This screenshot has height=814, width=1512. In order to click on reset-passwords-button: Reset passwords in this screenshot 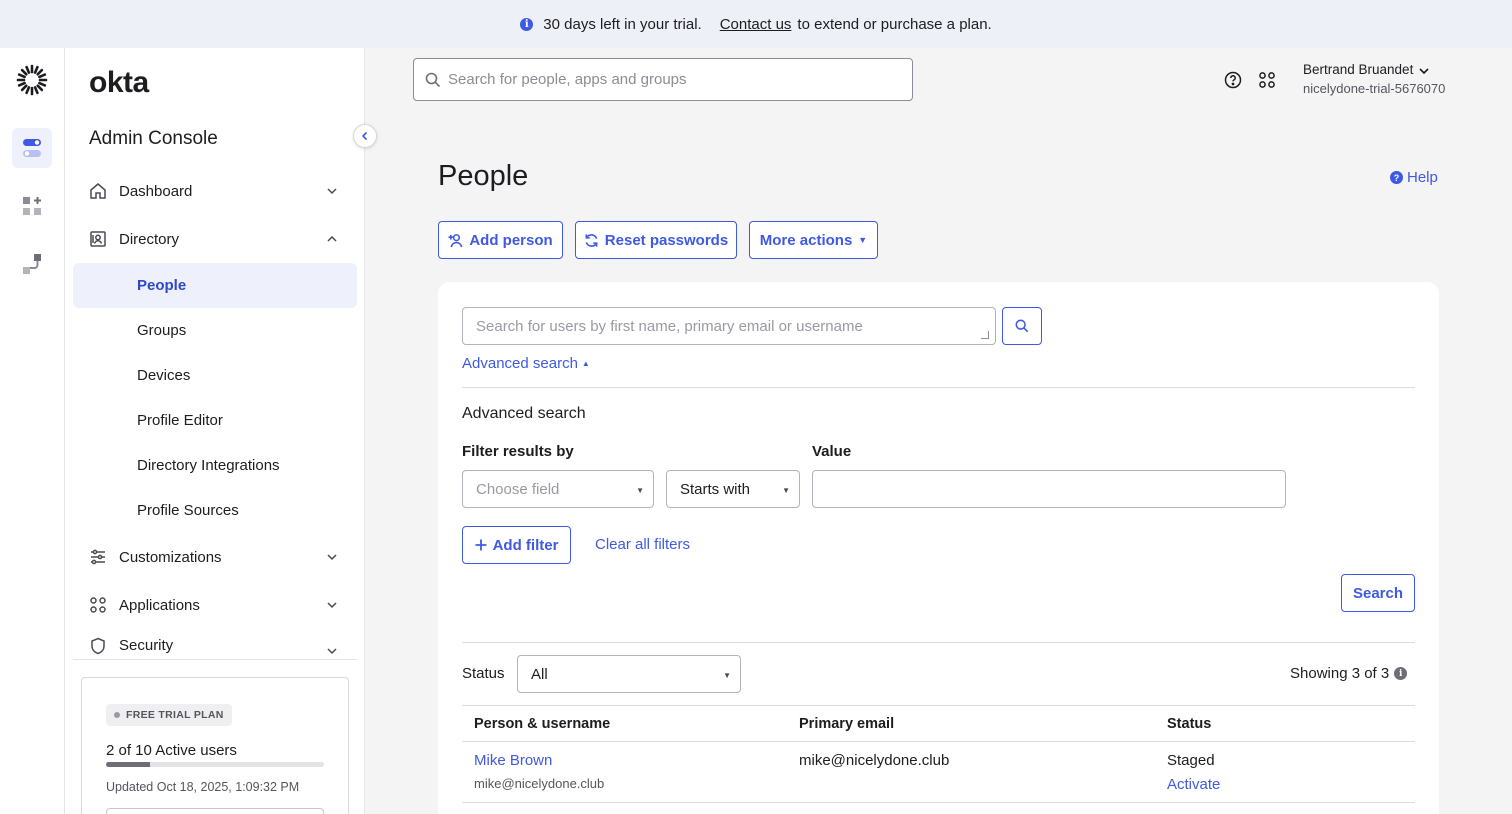, I will do `click(656, 240)`.